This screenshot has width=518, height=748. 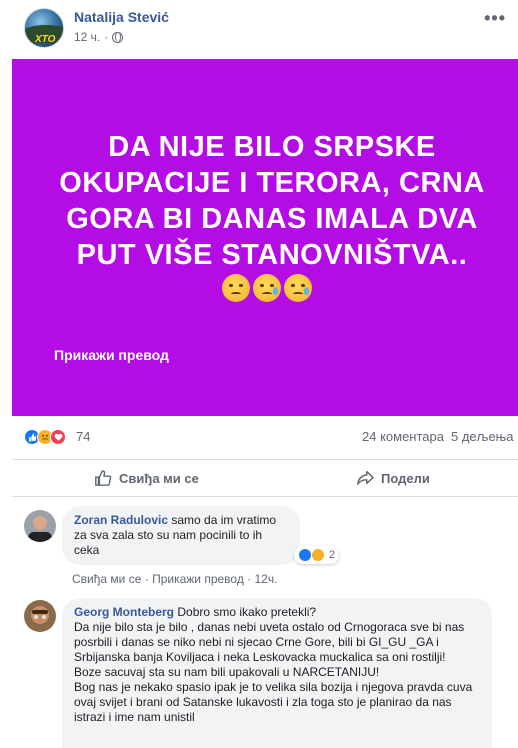 I want to click on comment-author: Georg Monteberg, so click(x=124, y=612).